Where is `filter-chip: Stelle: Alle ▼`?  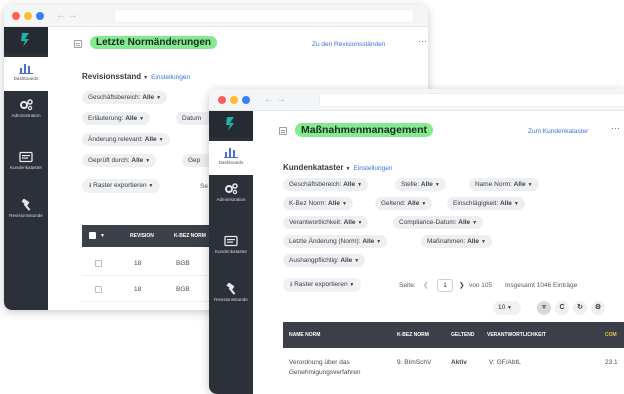
filter-chip: Stelle: Alle ▼ is located at coordinates (420, 184).